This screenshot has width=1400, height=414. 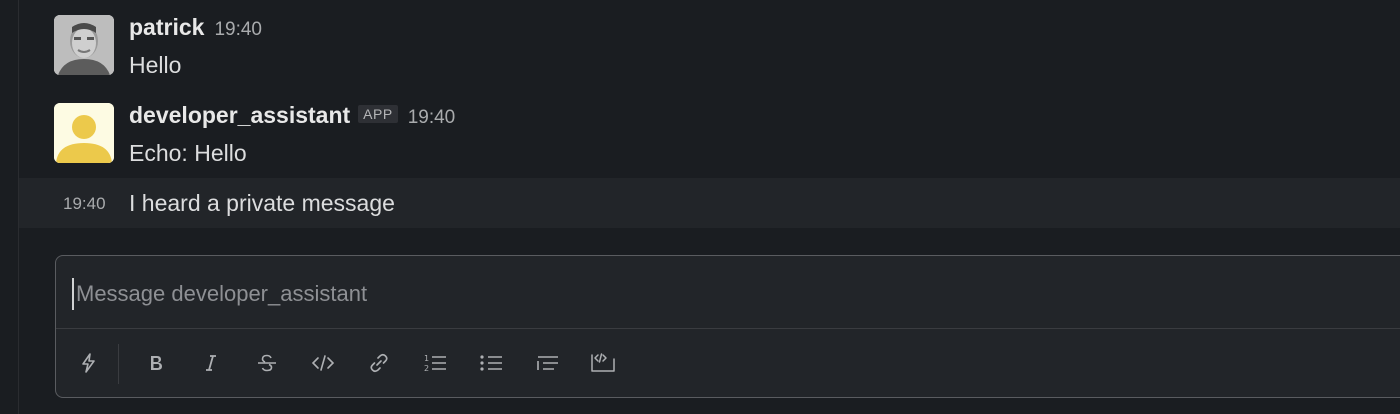 I want to click on numbered-list-icon: 12, so click(x=435, y=363).